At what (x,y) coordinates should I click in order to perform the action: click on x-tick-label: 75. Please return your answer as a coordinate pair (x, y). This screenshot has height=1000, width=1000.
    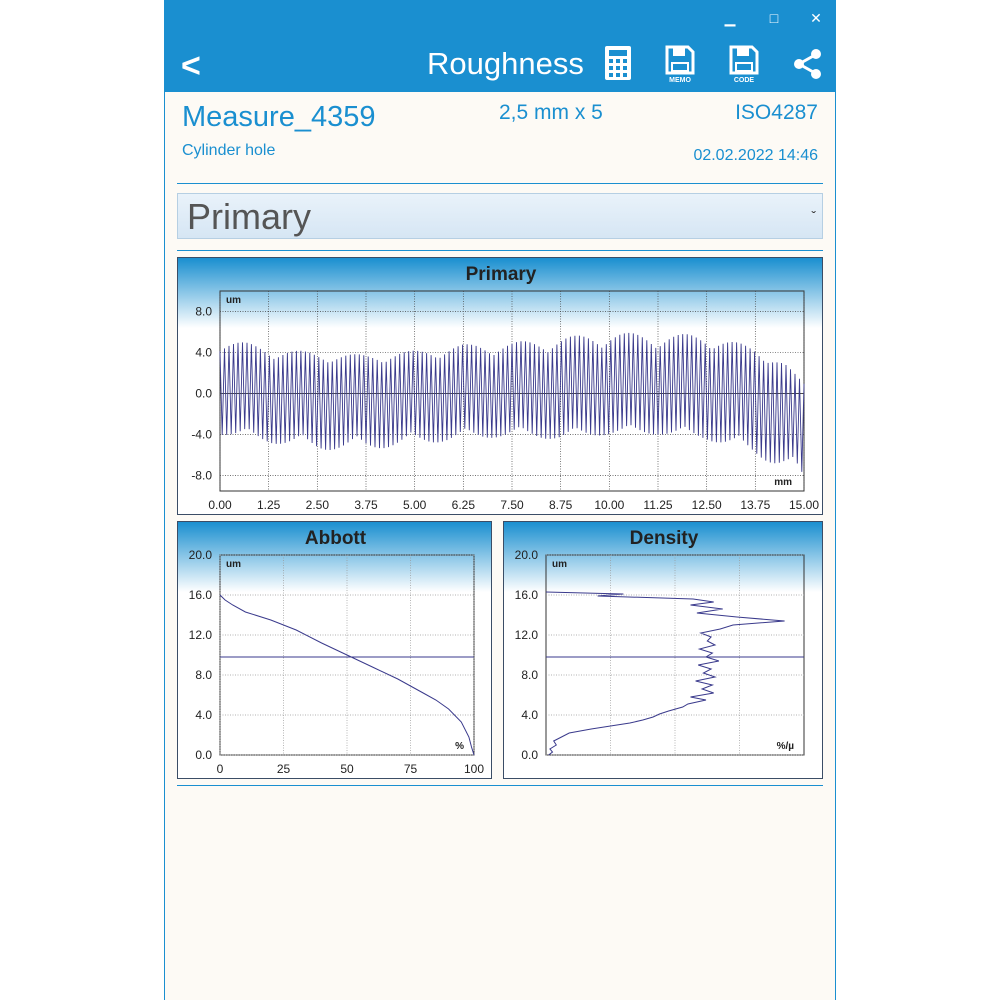
    Looking at the image, I should click on (411, 769).